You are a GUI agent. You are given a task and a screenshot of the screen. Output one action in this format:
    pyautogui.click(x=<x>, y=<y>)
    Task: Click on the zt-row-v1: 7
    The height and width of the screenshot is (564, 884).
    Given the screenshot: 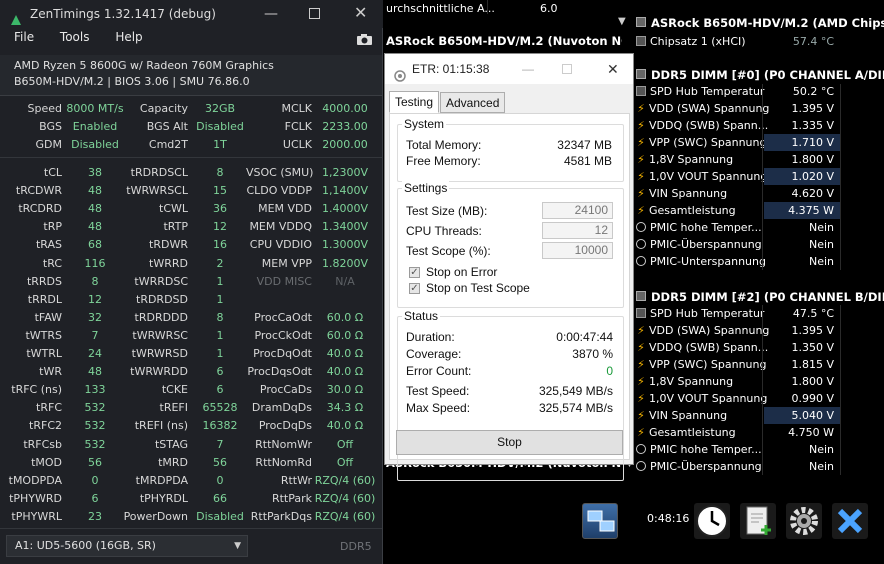 What is the action you would take?
    pyautogui.click(x=95, y=335)
    